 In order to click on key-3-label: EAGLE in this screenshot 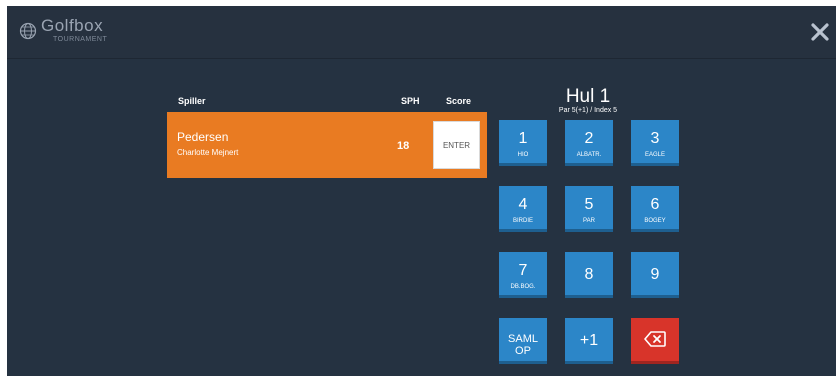, I will do `click(654, 155)`.